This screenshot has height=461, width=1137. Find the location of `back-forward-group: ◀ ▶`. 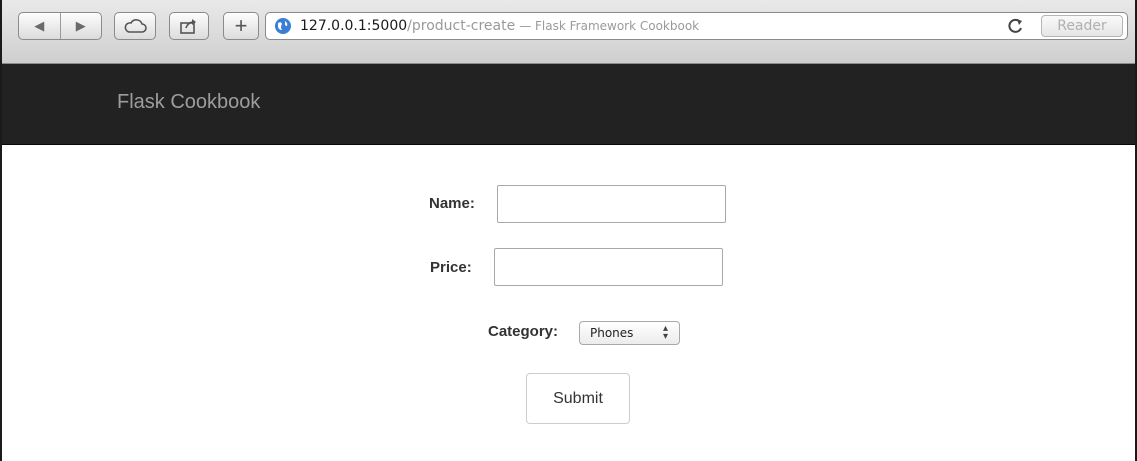

back-forward-group: ◀ ▶ is located at coordinates (60, 26).